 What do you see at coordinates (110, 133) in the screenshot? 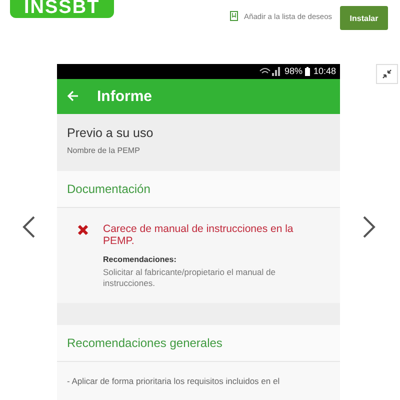
I see `section-title: Previo a su uso` at bounding box center [110, 133].